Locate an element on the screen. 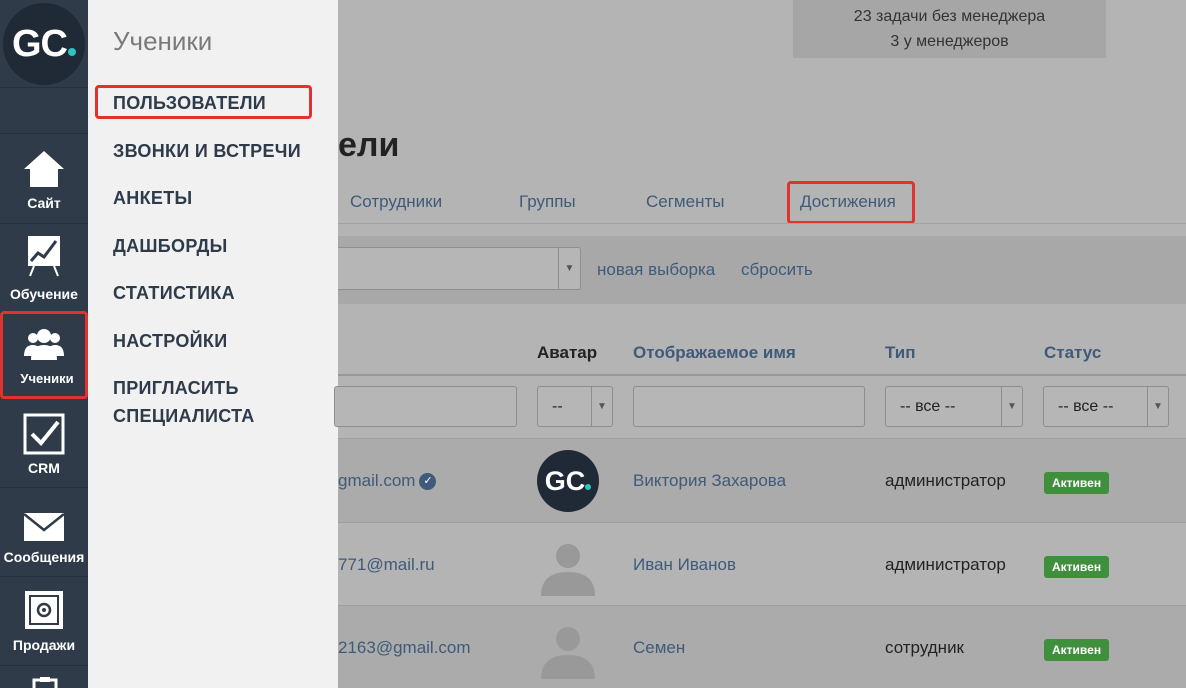  rail-item-site: Сайт is located at coordinates (44, 179).